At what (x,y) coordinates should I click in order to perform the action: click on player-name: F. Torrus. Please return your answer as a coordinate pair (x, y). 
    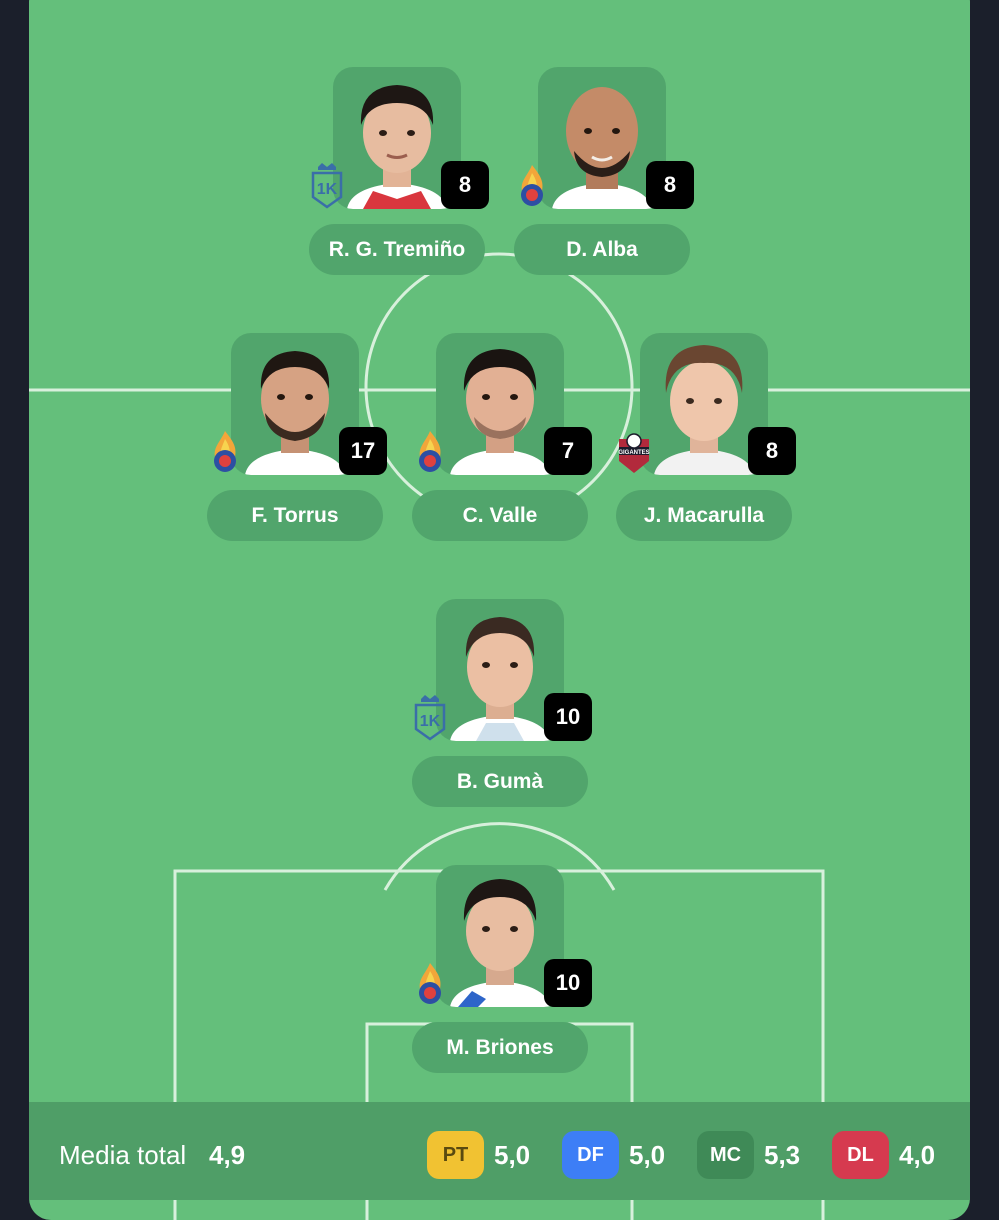
    Looking at the image, I should click on (295, 515).